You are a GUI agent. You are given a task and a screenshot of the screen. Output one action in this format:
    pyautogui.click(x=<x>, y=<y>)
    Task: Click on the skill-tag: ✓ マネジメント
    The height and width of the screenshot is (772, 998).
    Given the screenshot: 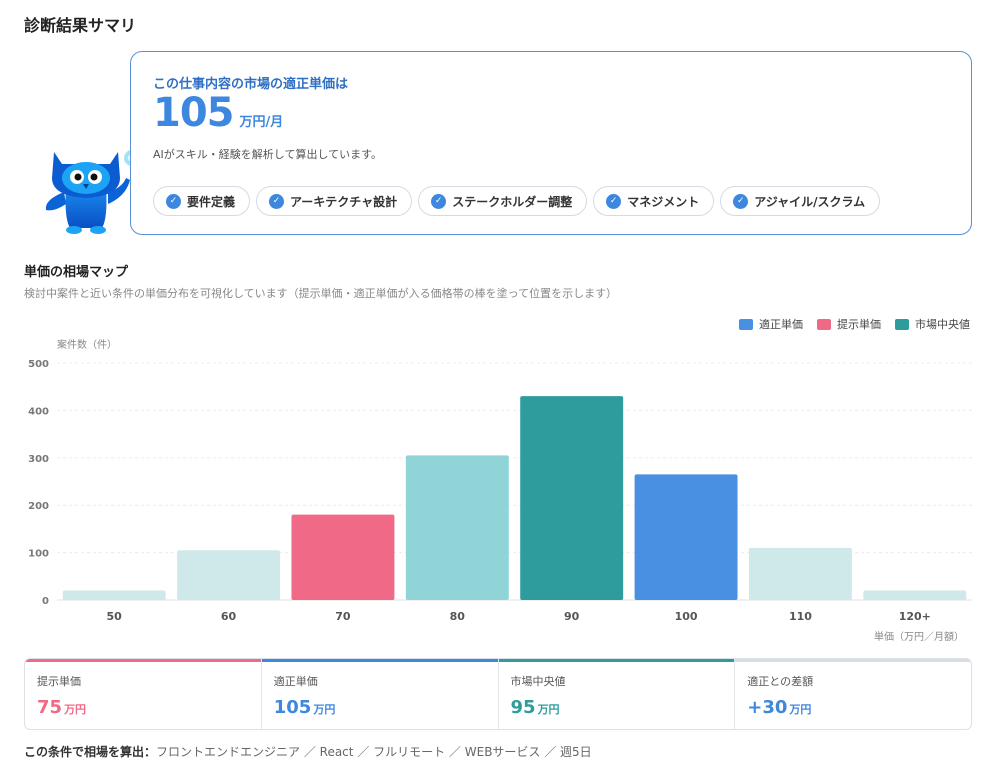 What is the action you would take?
    pyautogui.click(x=654, y=201)
    